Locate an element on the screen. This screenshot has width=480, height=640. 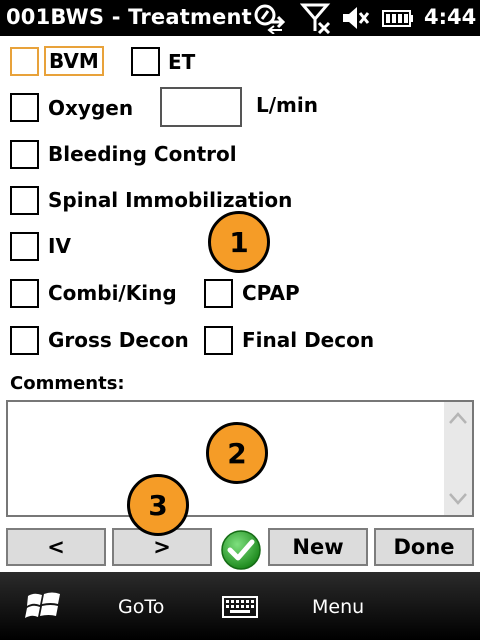
checkbox-bvm is located at coordinates (24, 61).